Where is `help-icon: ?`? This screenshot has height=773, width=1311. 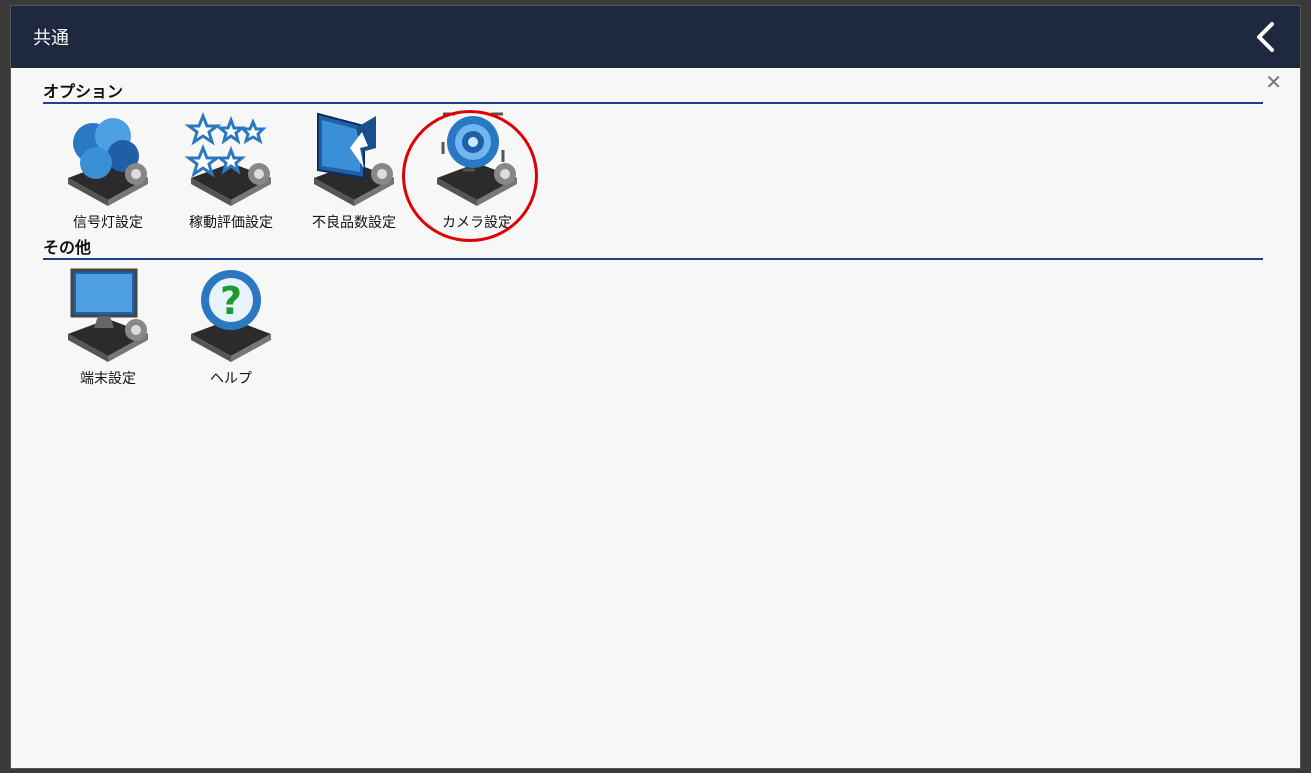
help-icon: ? is located at coordinates (231, 316).